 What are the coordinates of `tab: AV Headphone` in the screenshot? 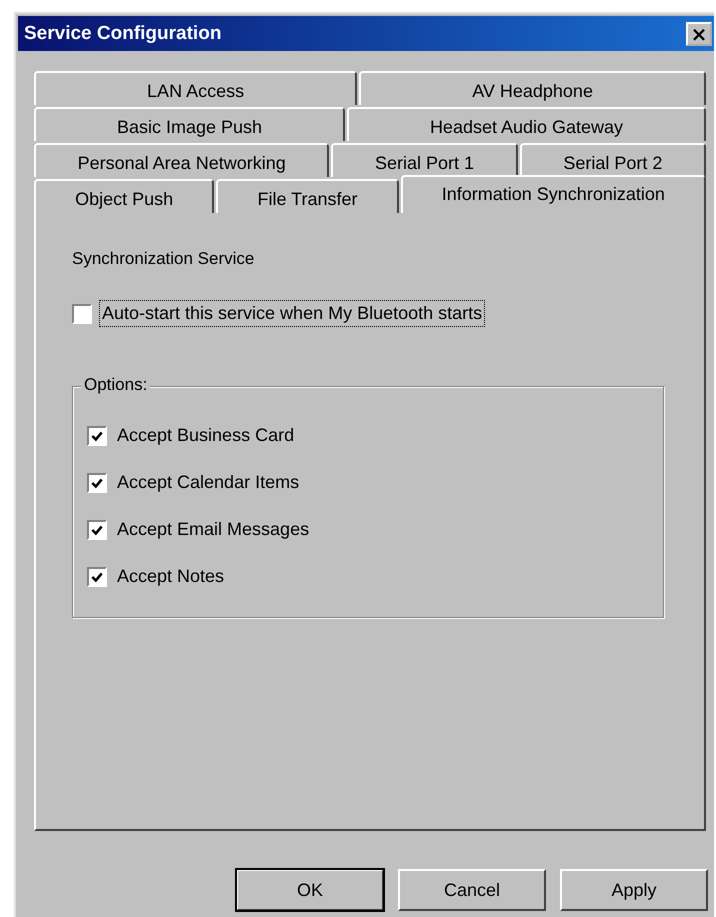 It's located at (532, 88).